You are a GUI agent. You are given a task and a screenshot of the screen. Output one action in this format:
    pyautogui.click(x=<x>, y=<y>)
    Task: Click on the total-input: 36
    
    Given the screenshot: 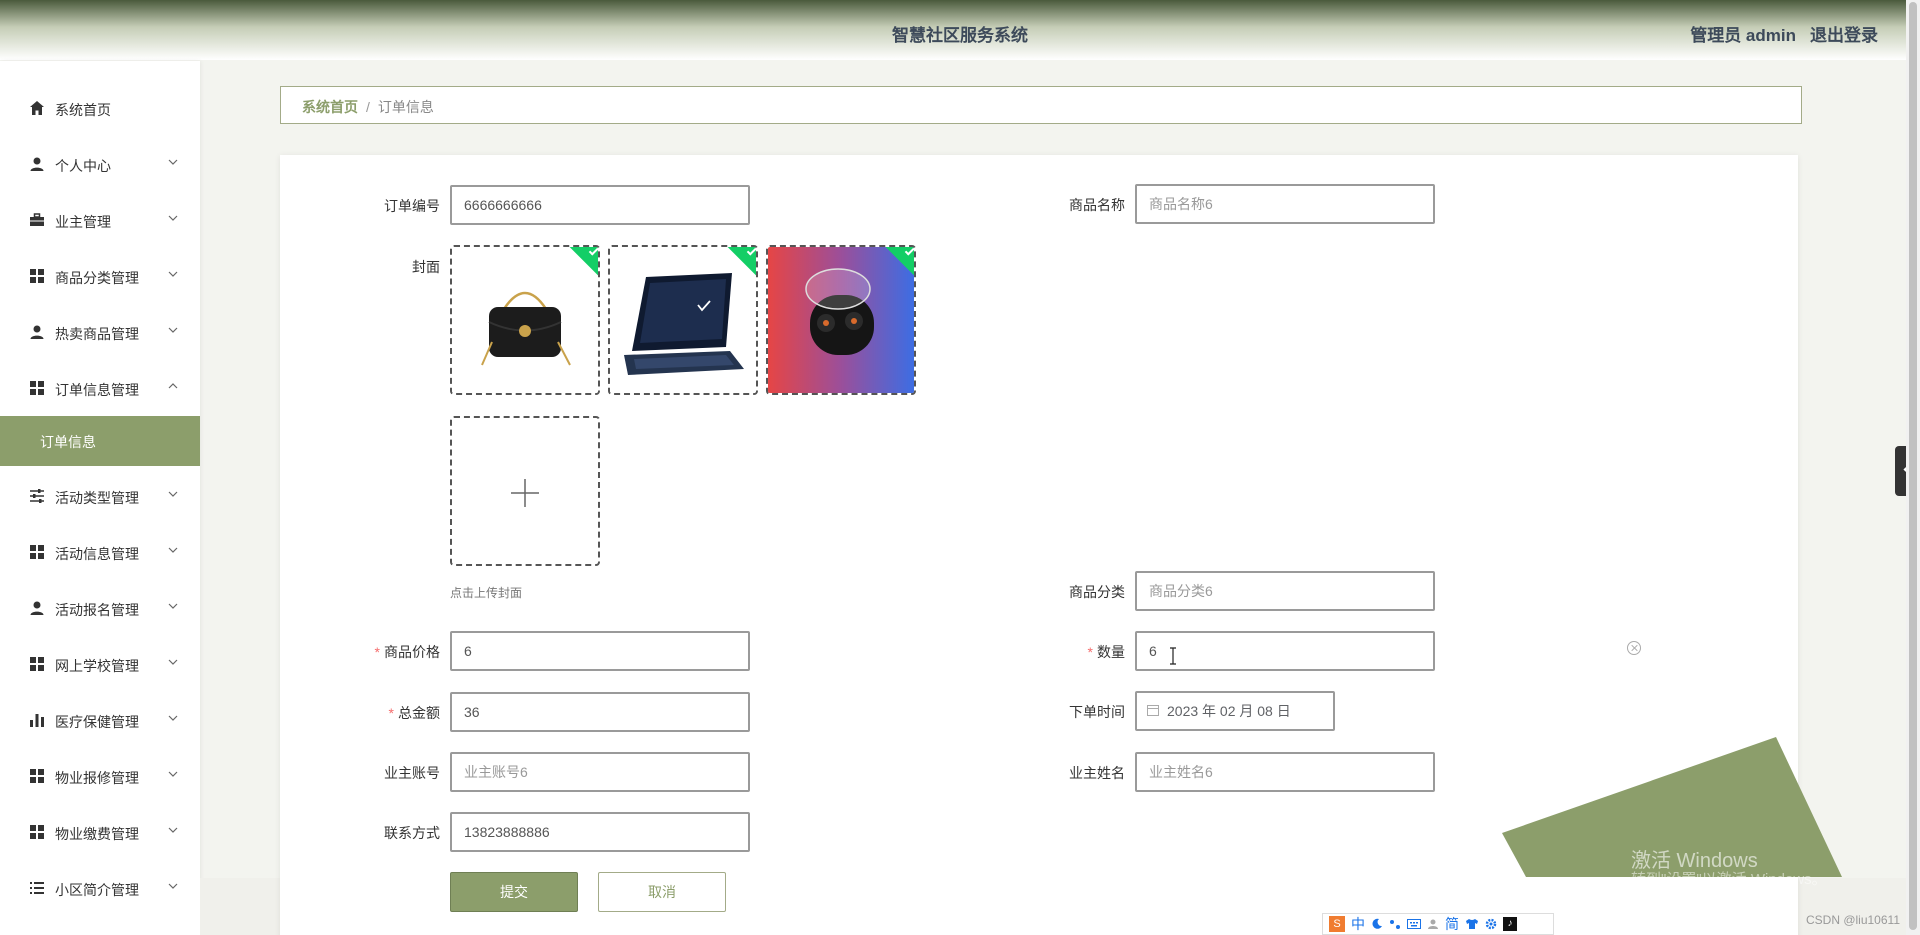 What is the action you would take?
    pyautogui.click(x=600, y=712)
    